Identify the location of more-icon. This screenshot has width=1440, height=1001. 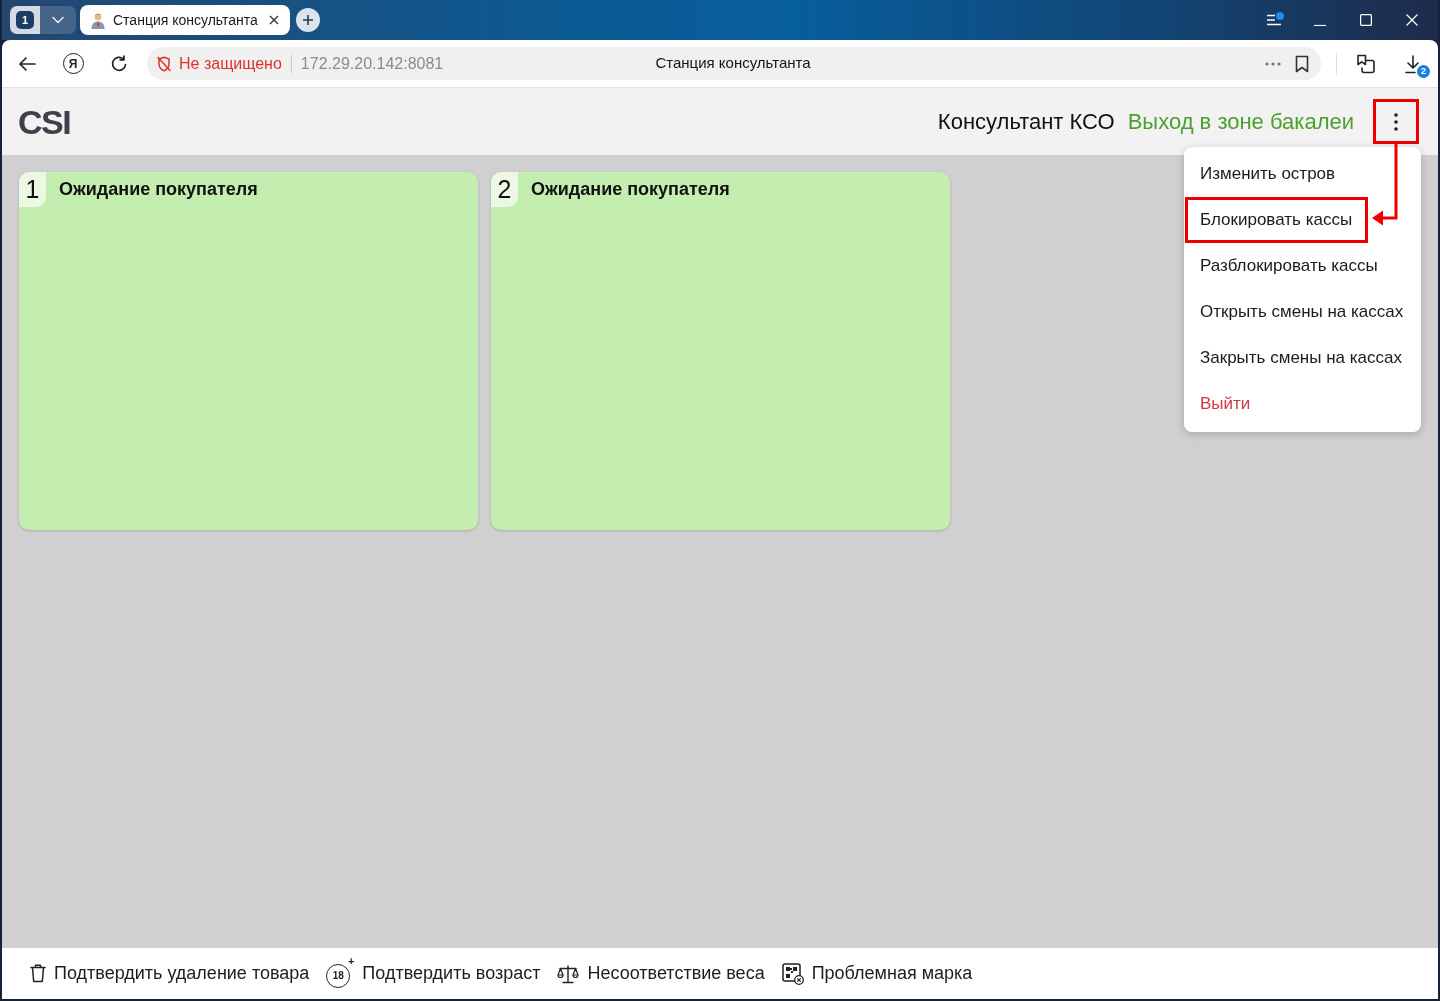
(1273, 63).